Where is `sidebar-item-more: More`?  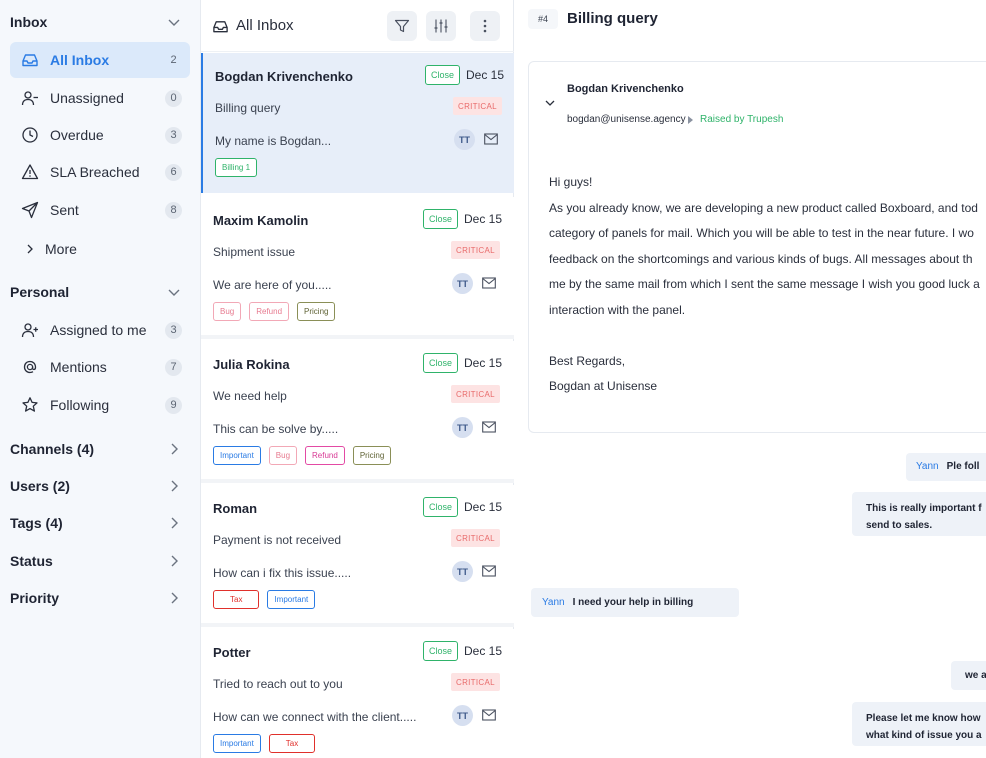 sidebar-item-more: More is located at coordinates (50, 249).